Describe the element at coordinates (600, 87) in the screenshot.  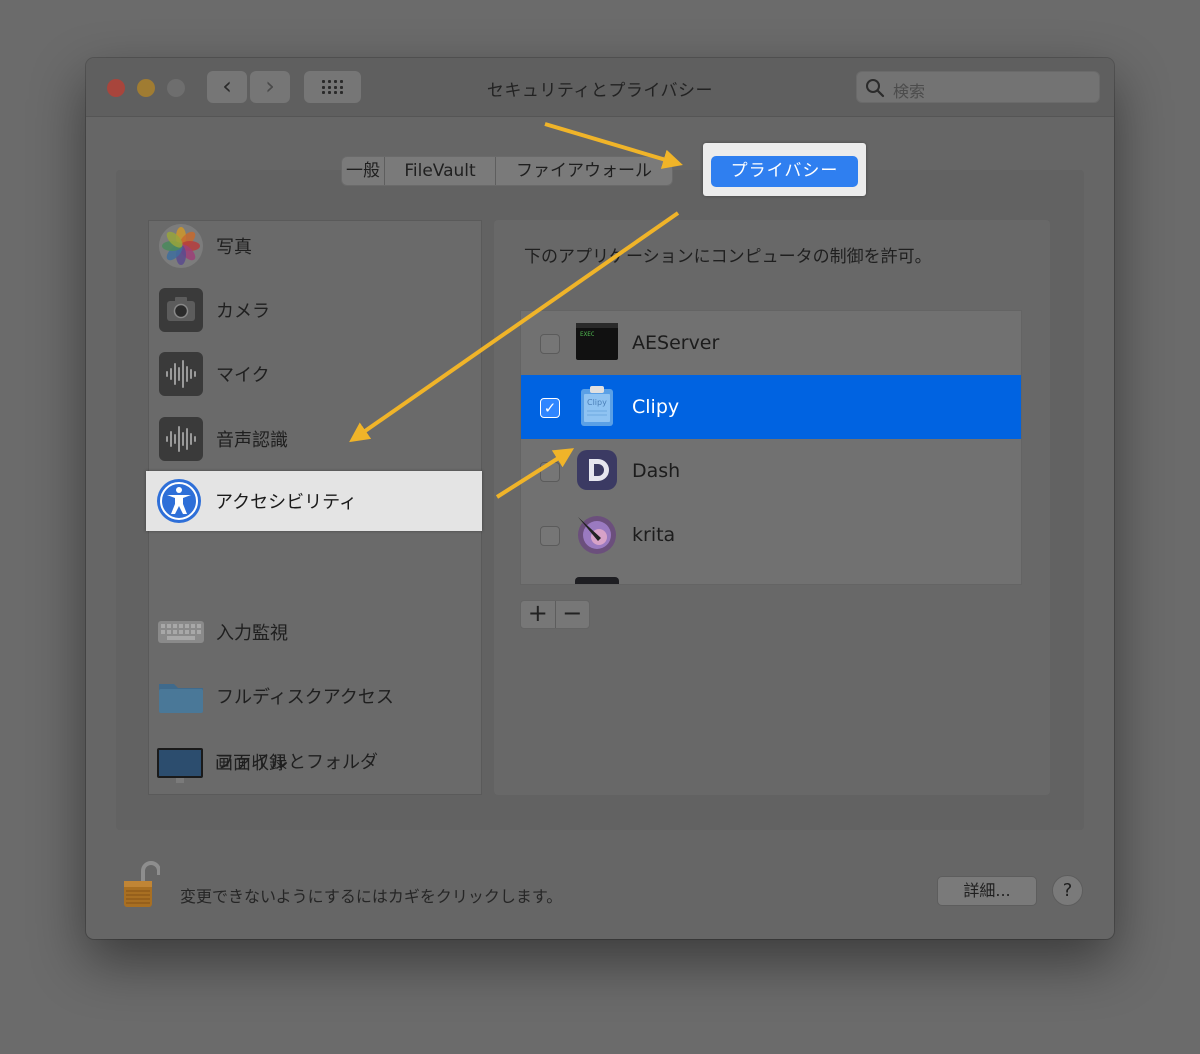
I see `title-bar: ‹ › セキュリティとプライバシー 検索` at that location.